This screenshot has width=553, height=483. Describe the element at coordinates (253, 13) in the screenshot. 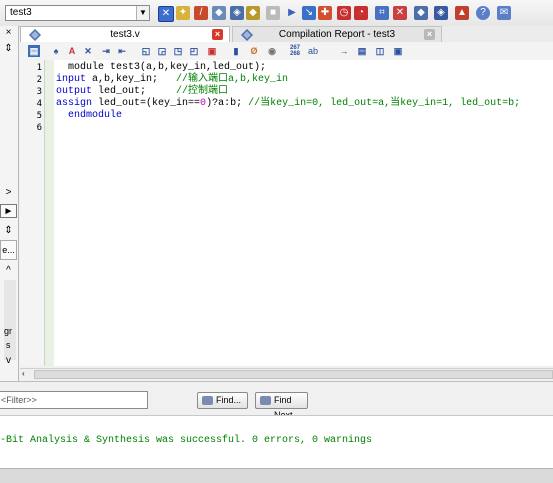

I see `sim-icon: ◆` at that location.